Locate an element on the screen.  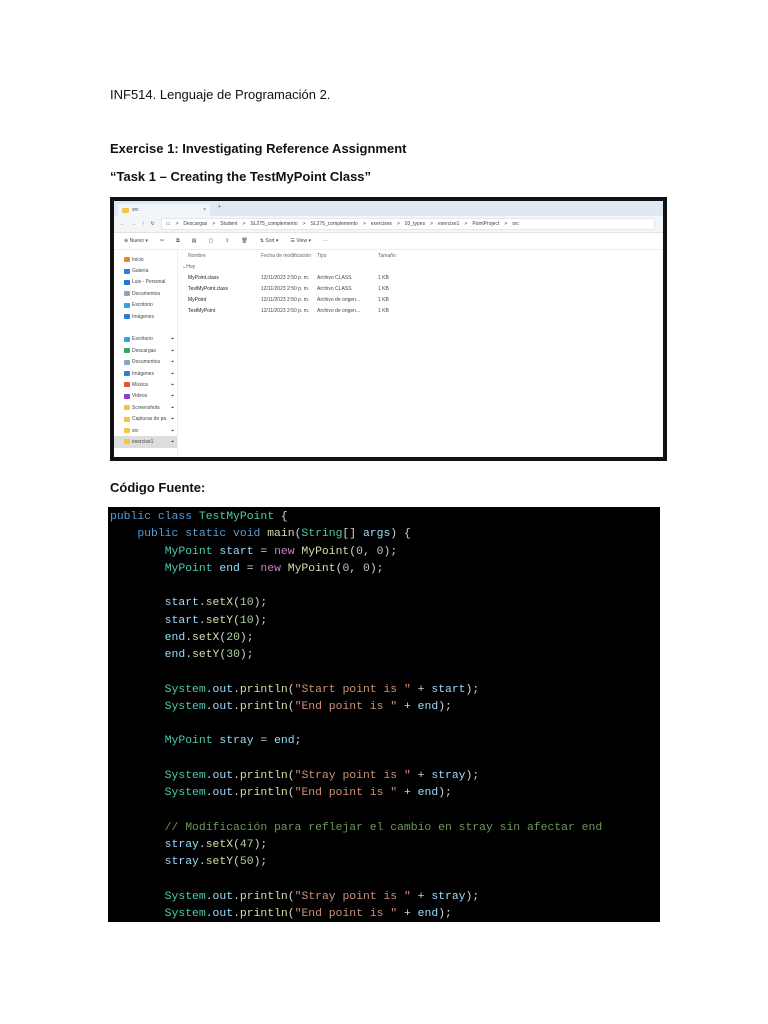
code-token: 30 is located at coordinates (233, 655).